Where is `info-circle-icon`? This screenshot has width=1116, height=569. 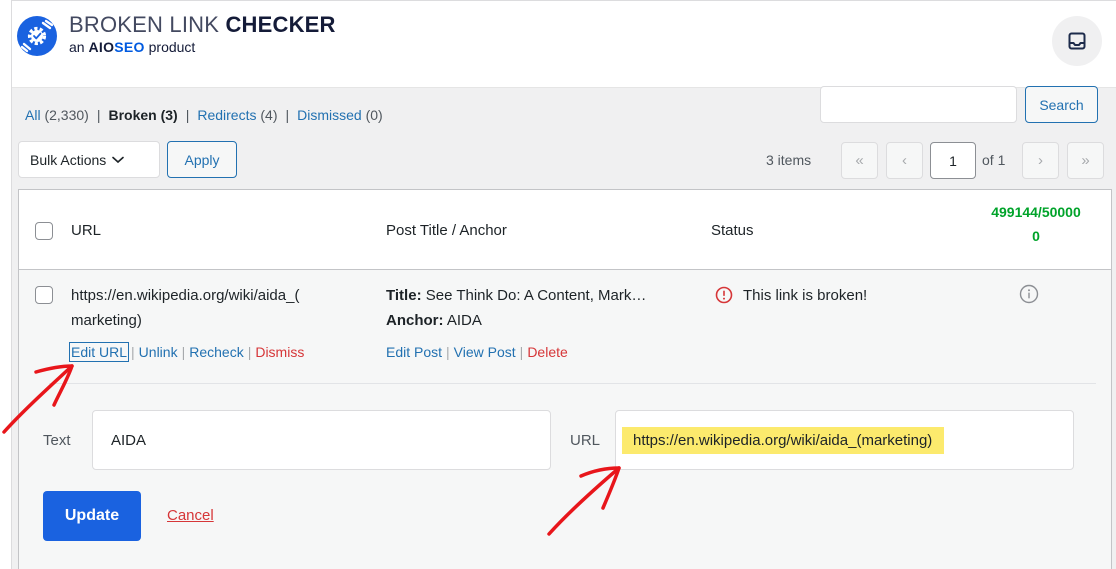 info-circle-icon is located at coordinates (1029, 294).